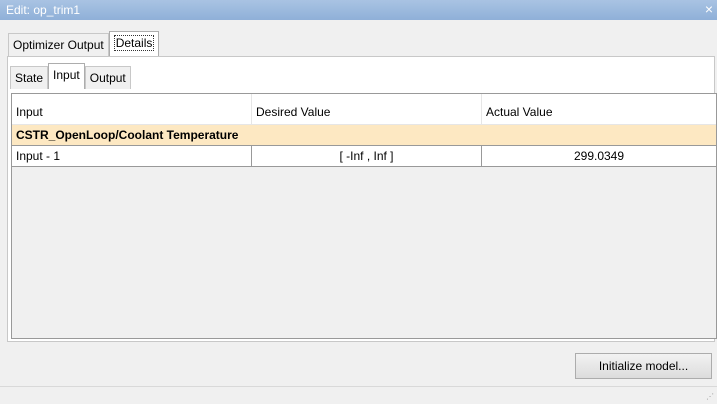  I want to click on window-title: Edit: op_trim1, so click(43, 10).